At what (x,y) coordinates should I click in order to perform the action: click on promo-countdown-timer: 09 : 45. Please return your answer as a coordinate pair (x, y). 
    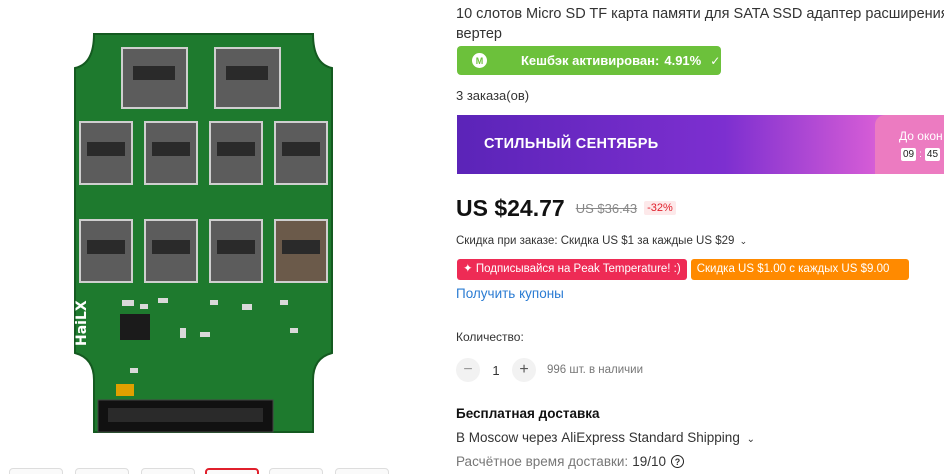
    Looking at the image, I should click on (921, 154).